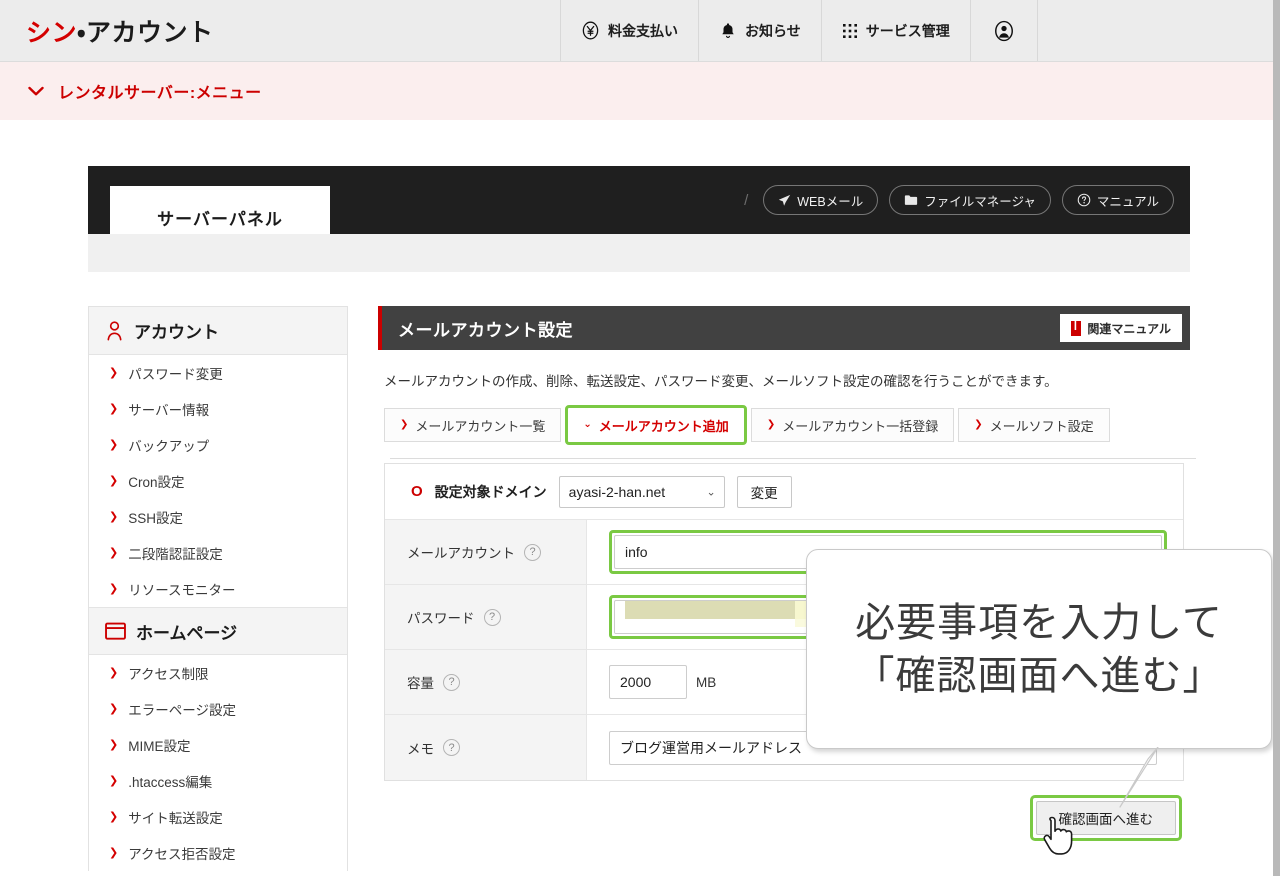  I want to click on red-book-icon, so click(1076, 328).